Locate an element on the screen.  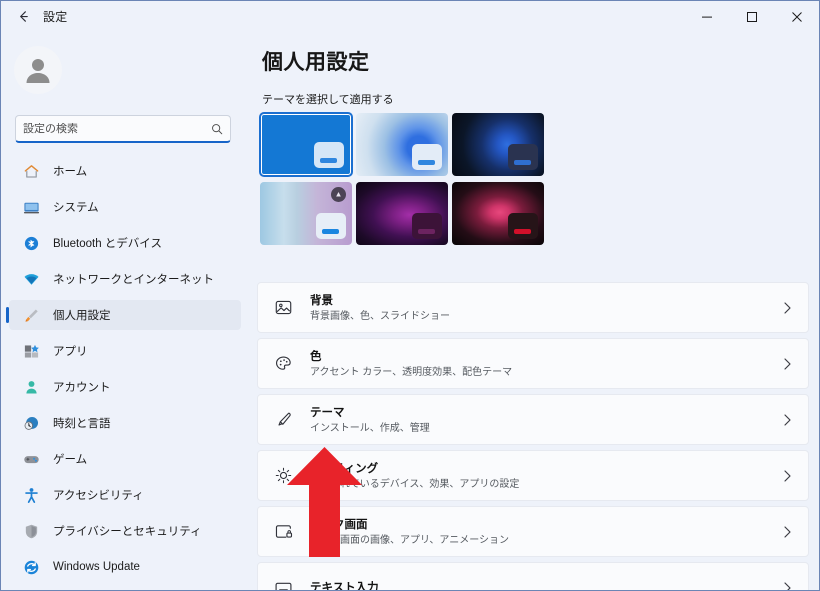
minimize-icon is located at coordinates (706, 17).